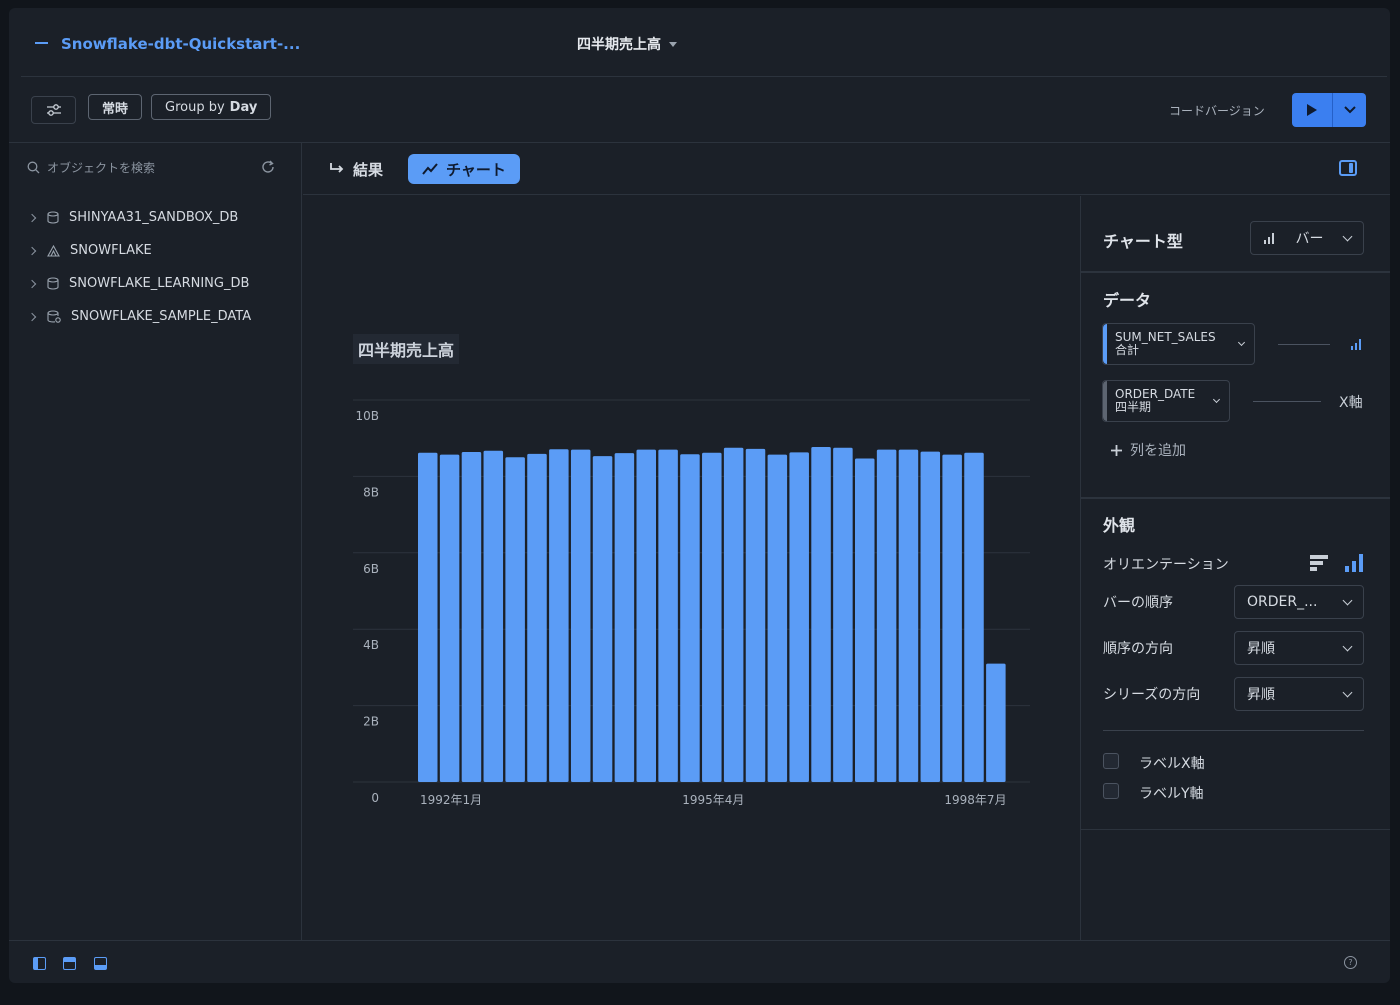 The width and height of the screenshot is (1400, 1005). Describe the element at coordinates (1356, 344) in the screenshot. I see `bar-chart-icon` at that location.